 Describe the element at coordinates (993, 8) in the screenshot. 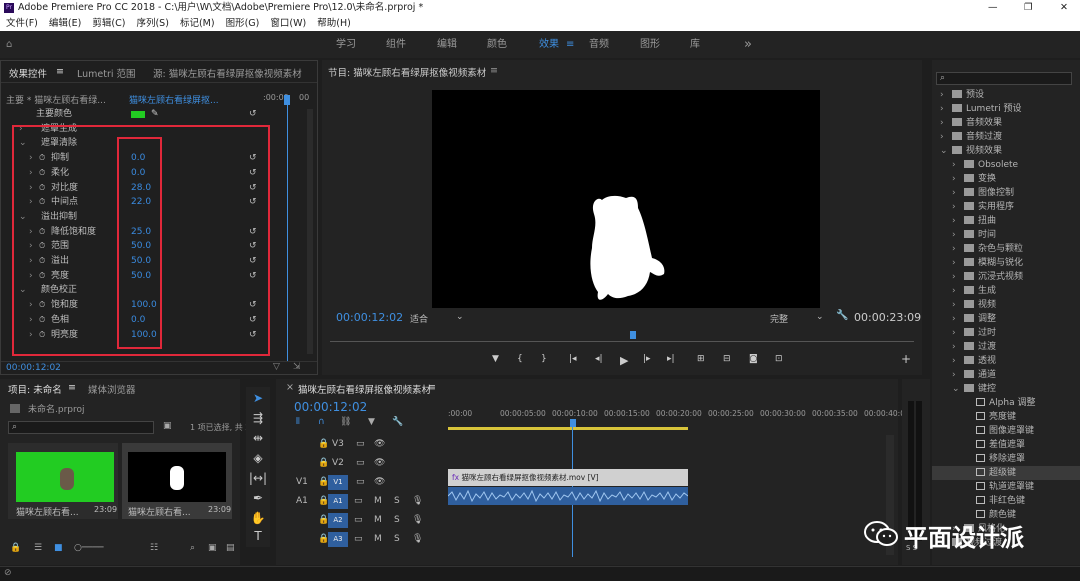

I see `minimize-button: —` at that location.